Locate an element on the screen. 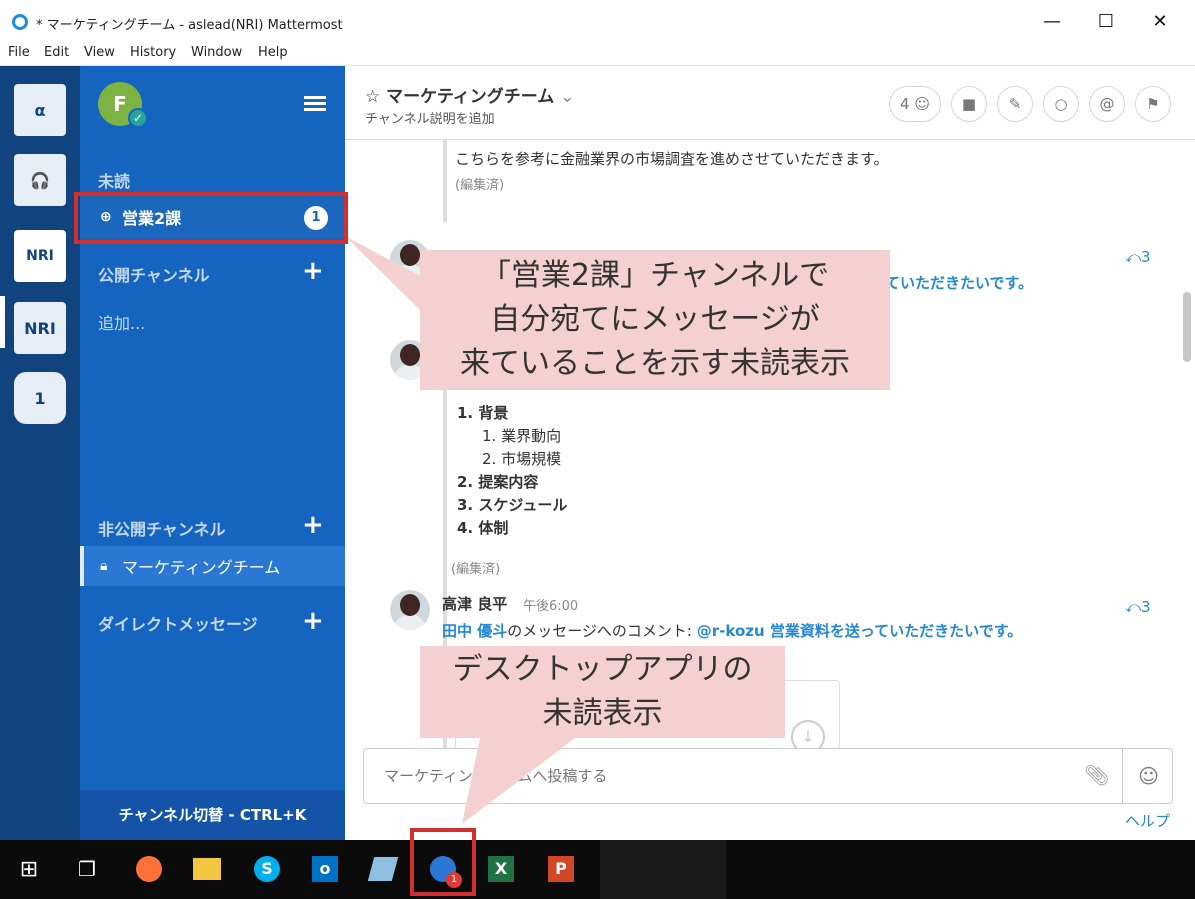 This screenshot has width=1195, height=899. team-label: 1 is located at coordinates (40, 398).